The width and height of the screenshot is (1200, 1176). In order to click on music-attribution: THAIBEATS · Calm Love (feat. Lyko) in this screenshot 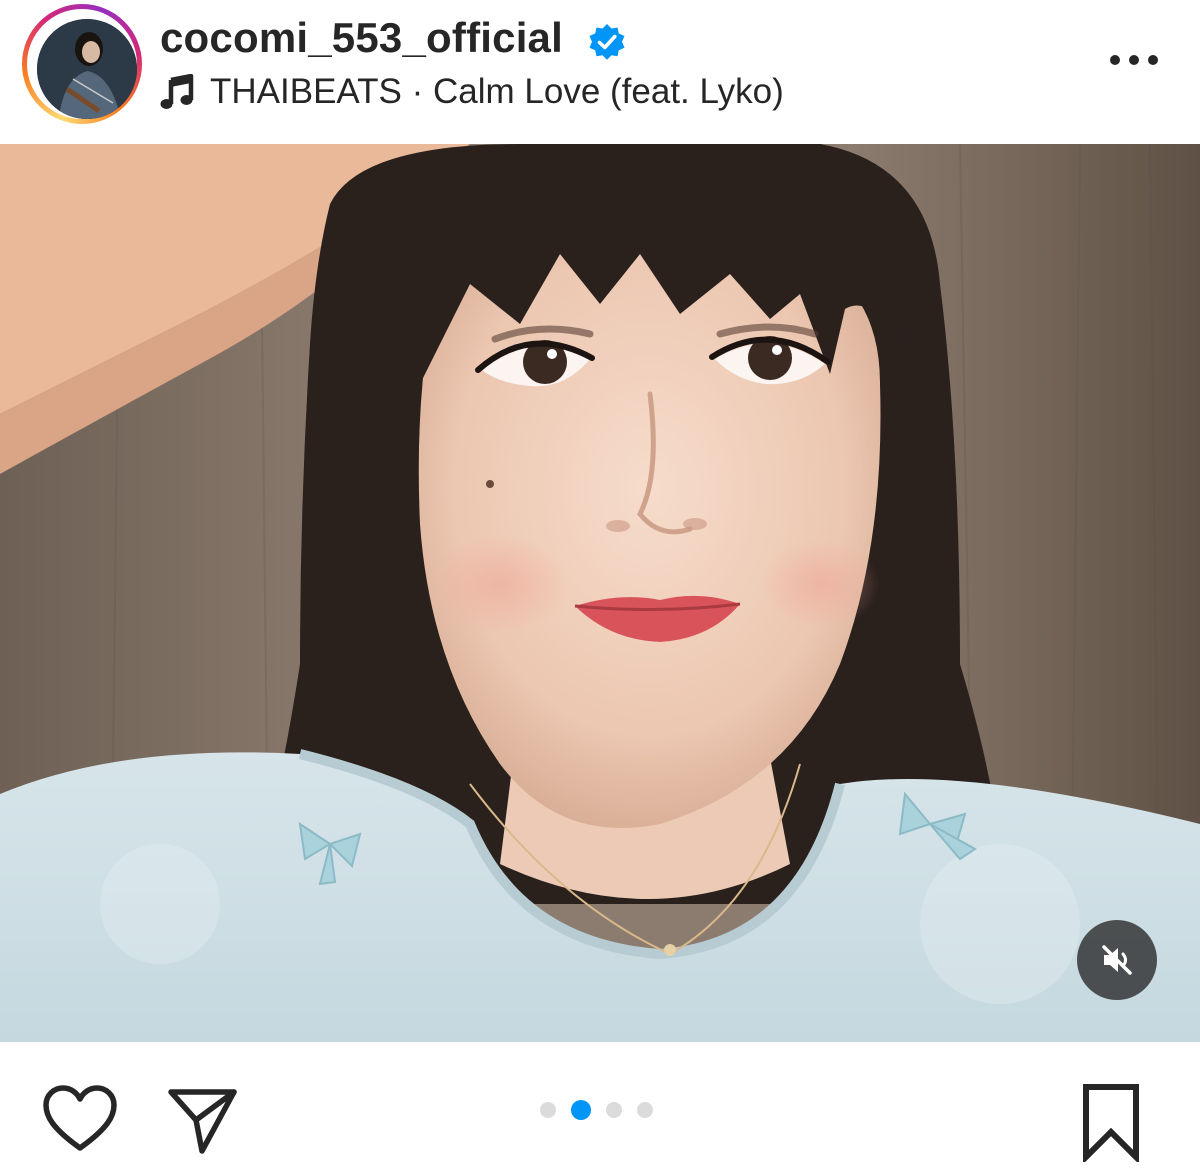, I will do `click(472, 92)`.